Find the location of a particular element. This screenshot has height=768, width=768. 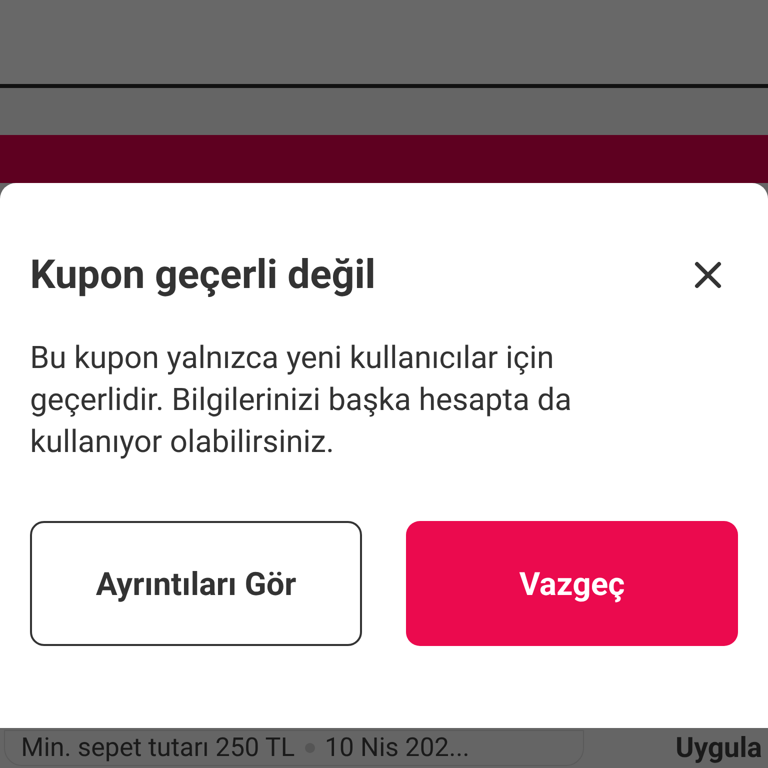

cancel-button: Vazgeç is located at coordinates (572, 583).